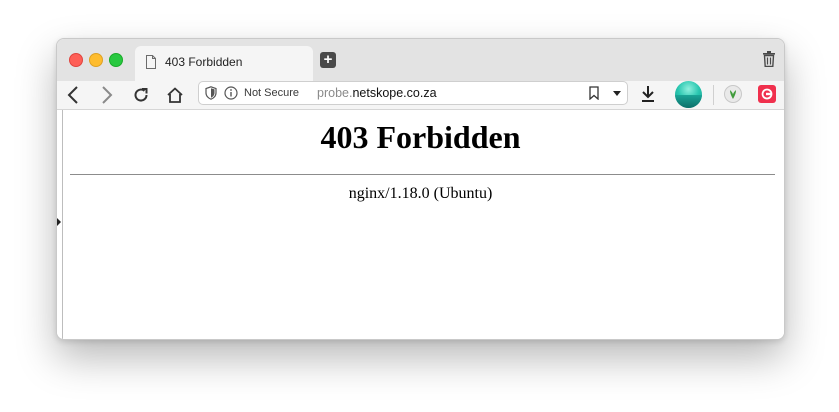 This screenshot has width=839, height=412. Describe the element at coordinates (617, 95) in the screenshot. I see `chevron-down-icon` at that location.